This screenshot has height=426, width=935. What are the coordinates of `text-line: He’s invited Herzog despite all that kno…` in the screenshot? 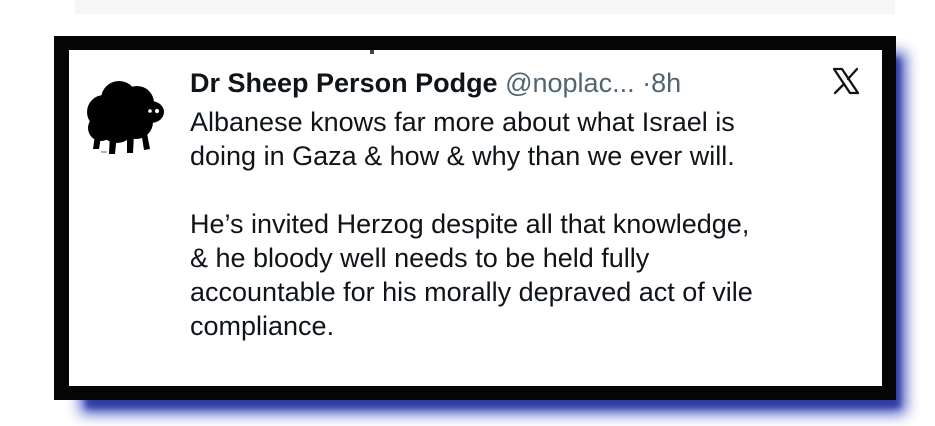 It's located at (470, 224).